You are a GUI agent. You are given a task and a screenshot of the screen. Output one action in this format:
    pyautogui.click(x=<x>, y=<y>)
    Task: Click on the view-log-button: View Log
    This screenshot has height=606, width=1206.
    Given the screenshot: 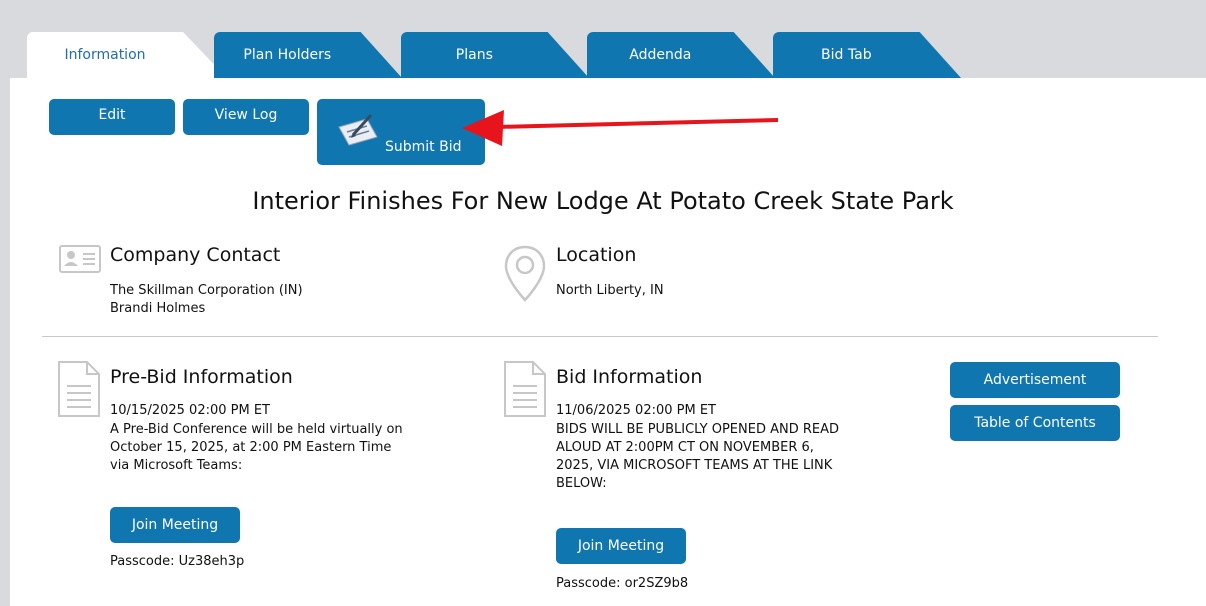 What is the action you would take?
    pyautogui.click(x=246, y=117)
    